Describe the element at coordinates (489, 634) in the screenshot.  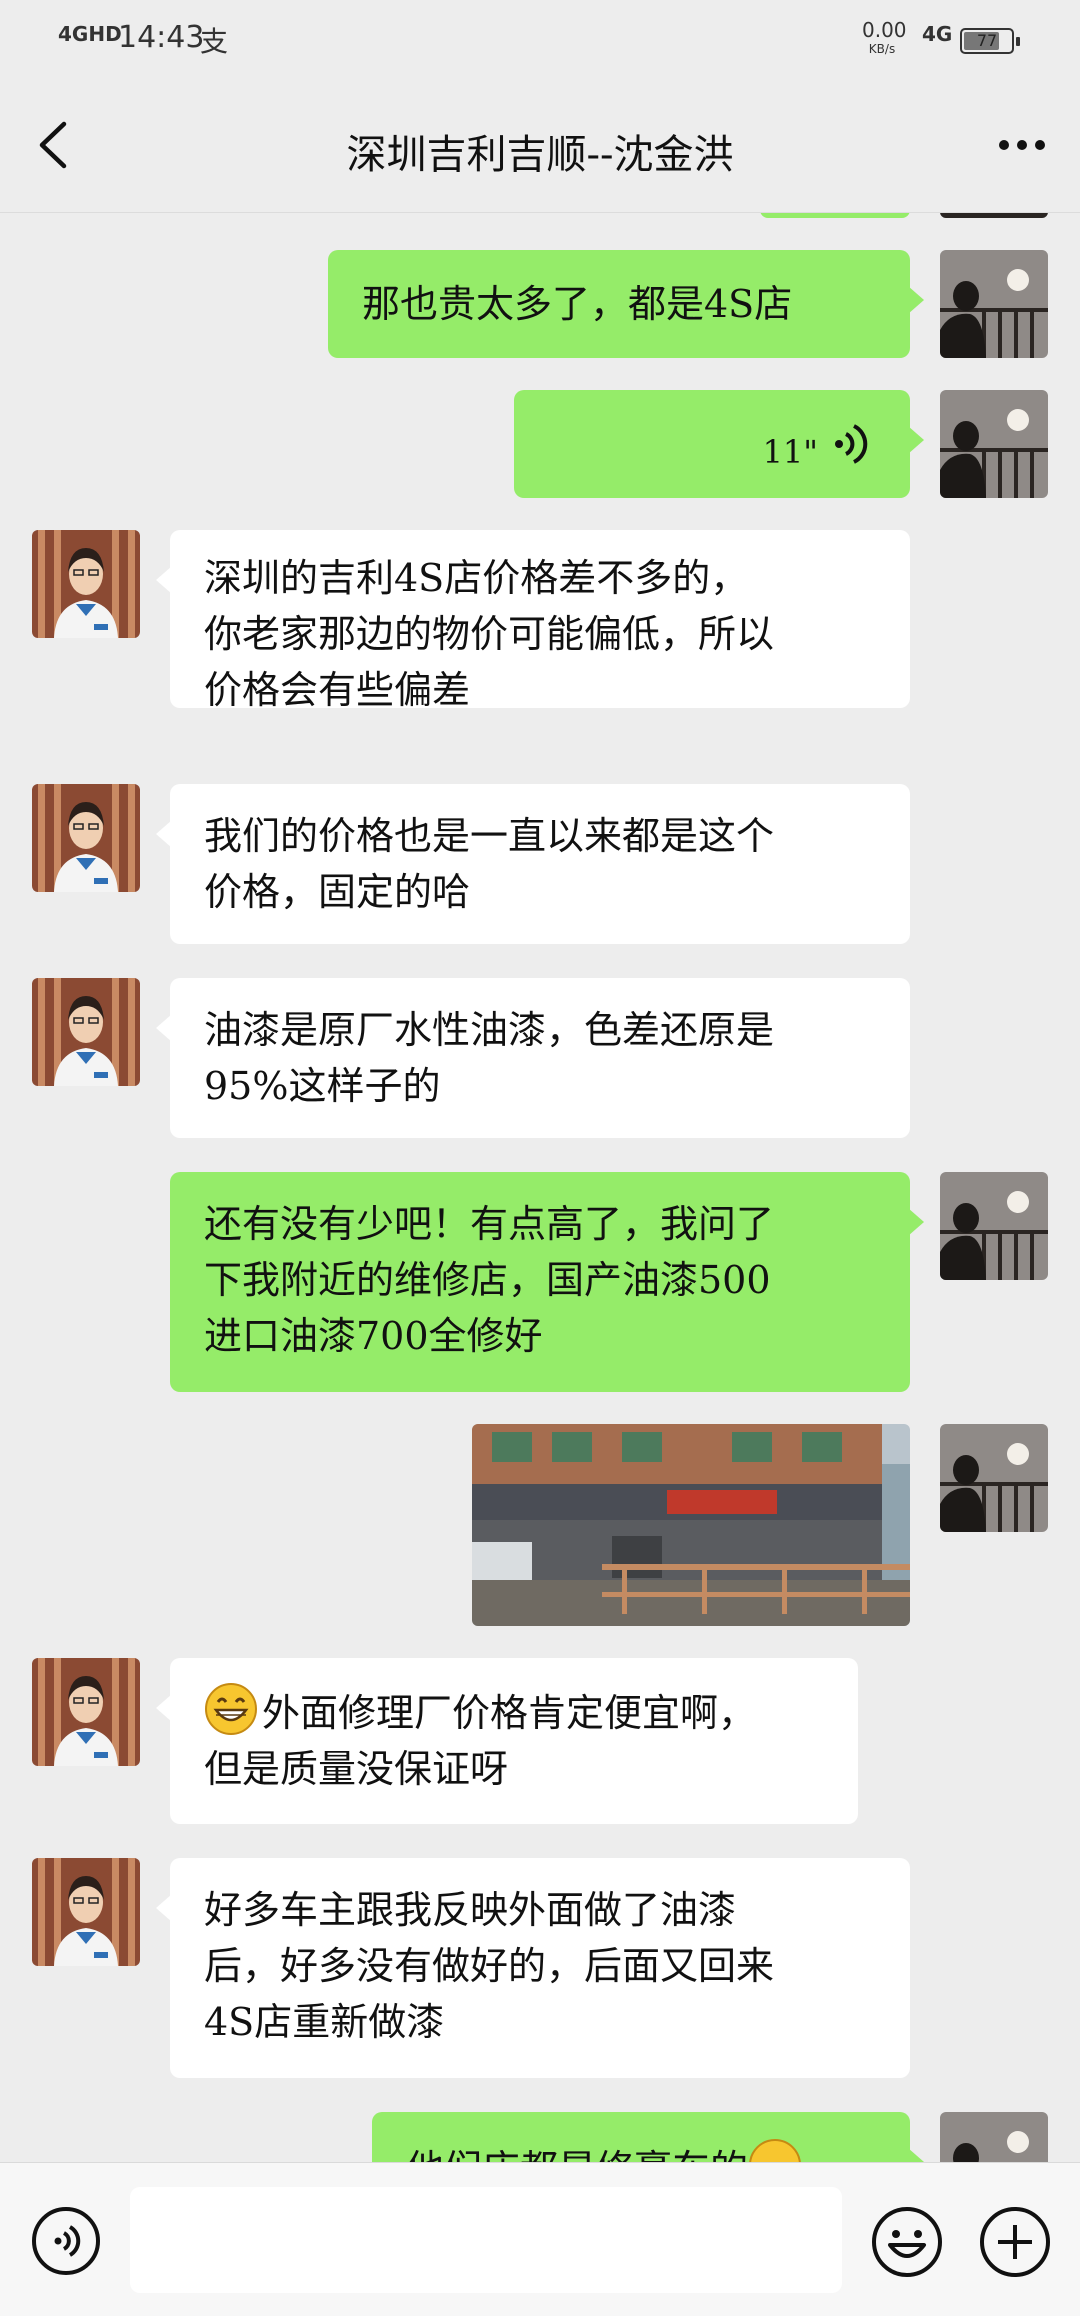
I see `message-line: 你老家那边的物价可能偏低，所以` at that location.